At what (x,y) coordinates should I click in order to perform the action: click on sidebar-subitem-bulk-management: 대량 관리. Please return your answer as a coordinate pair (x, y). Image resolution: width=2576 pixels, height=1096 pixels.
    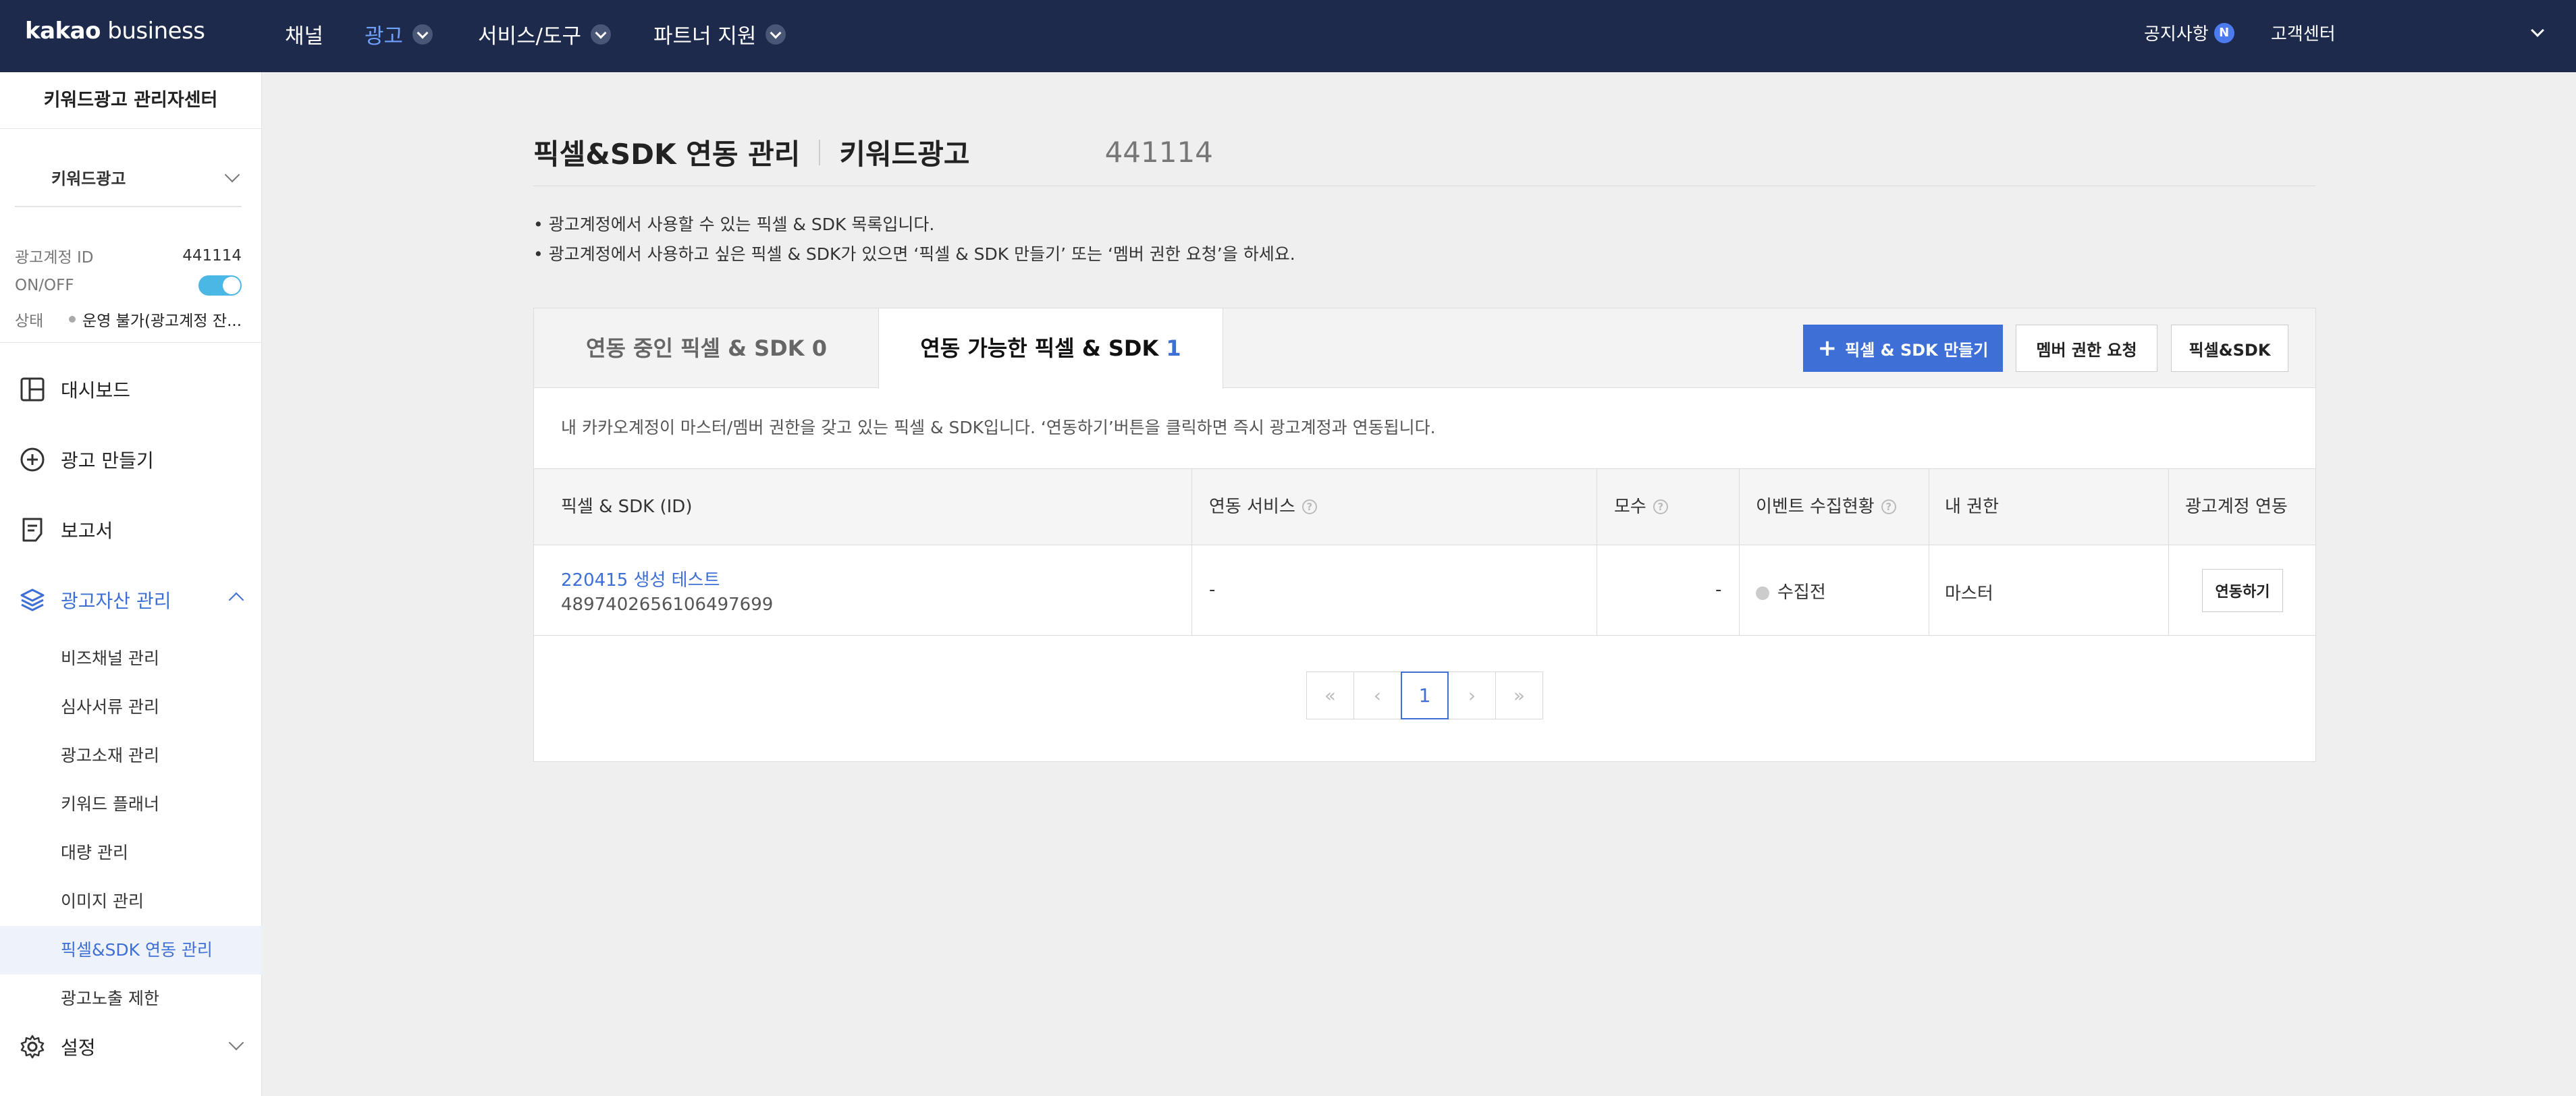
    Looking at the image, I should click on (131, 853).